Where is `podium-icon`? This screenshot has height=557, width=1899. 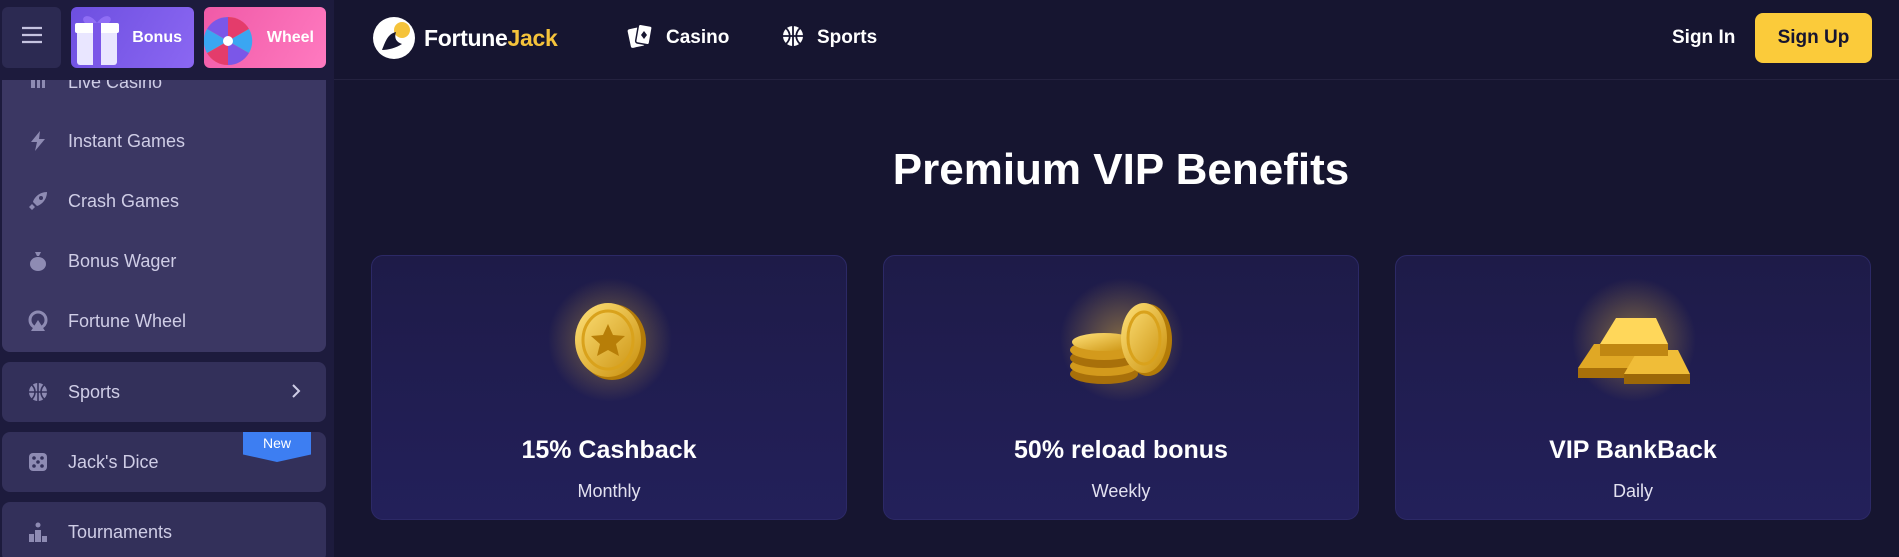
podium-icon is located at coordinates (38, 532).